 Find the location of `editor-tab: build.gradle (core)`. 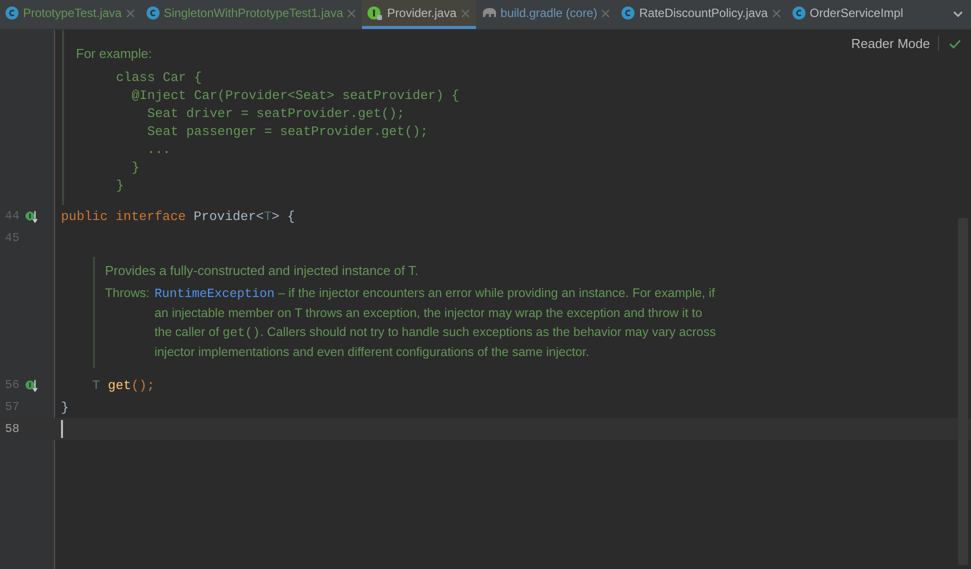

editor-tab: build.gradle (core) is located at coordinates (546, 14).